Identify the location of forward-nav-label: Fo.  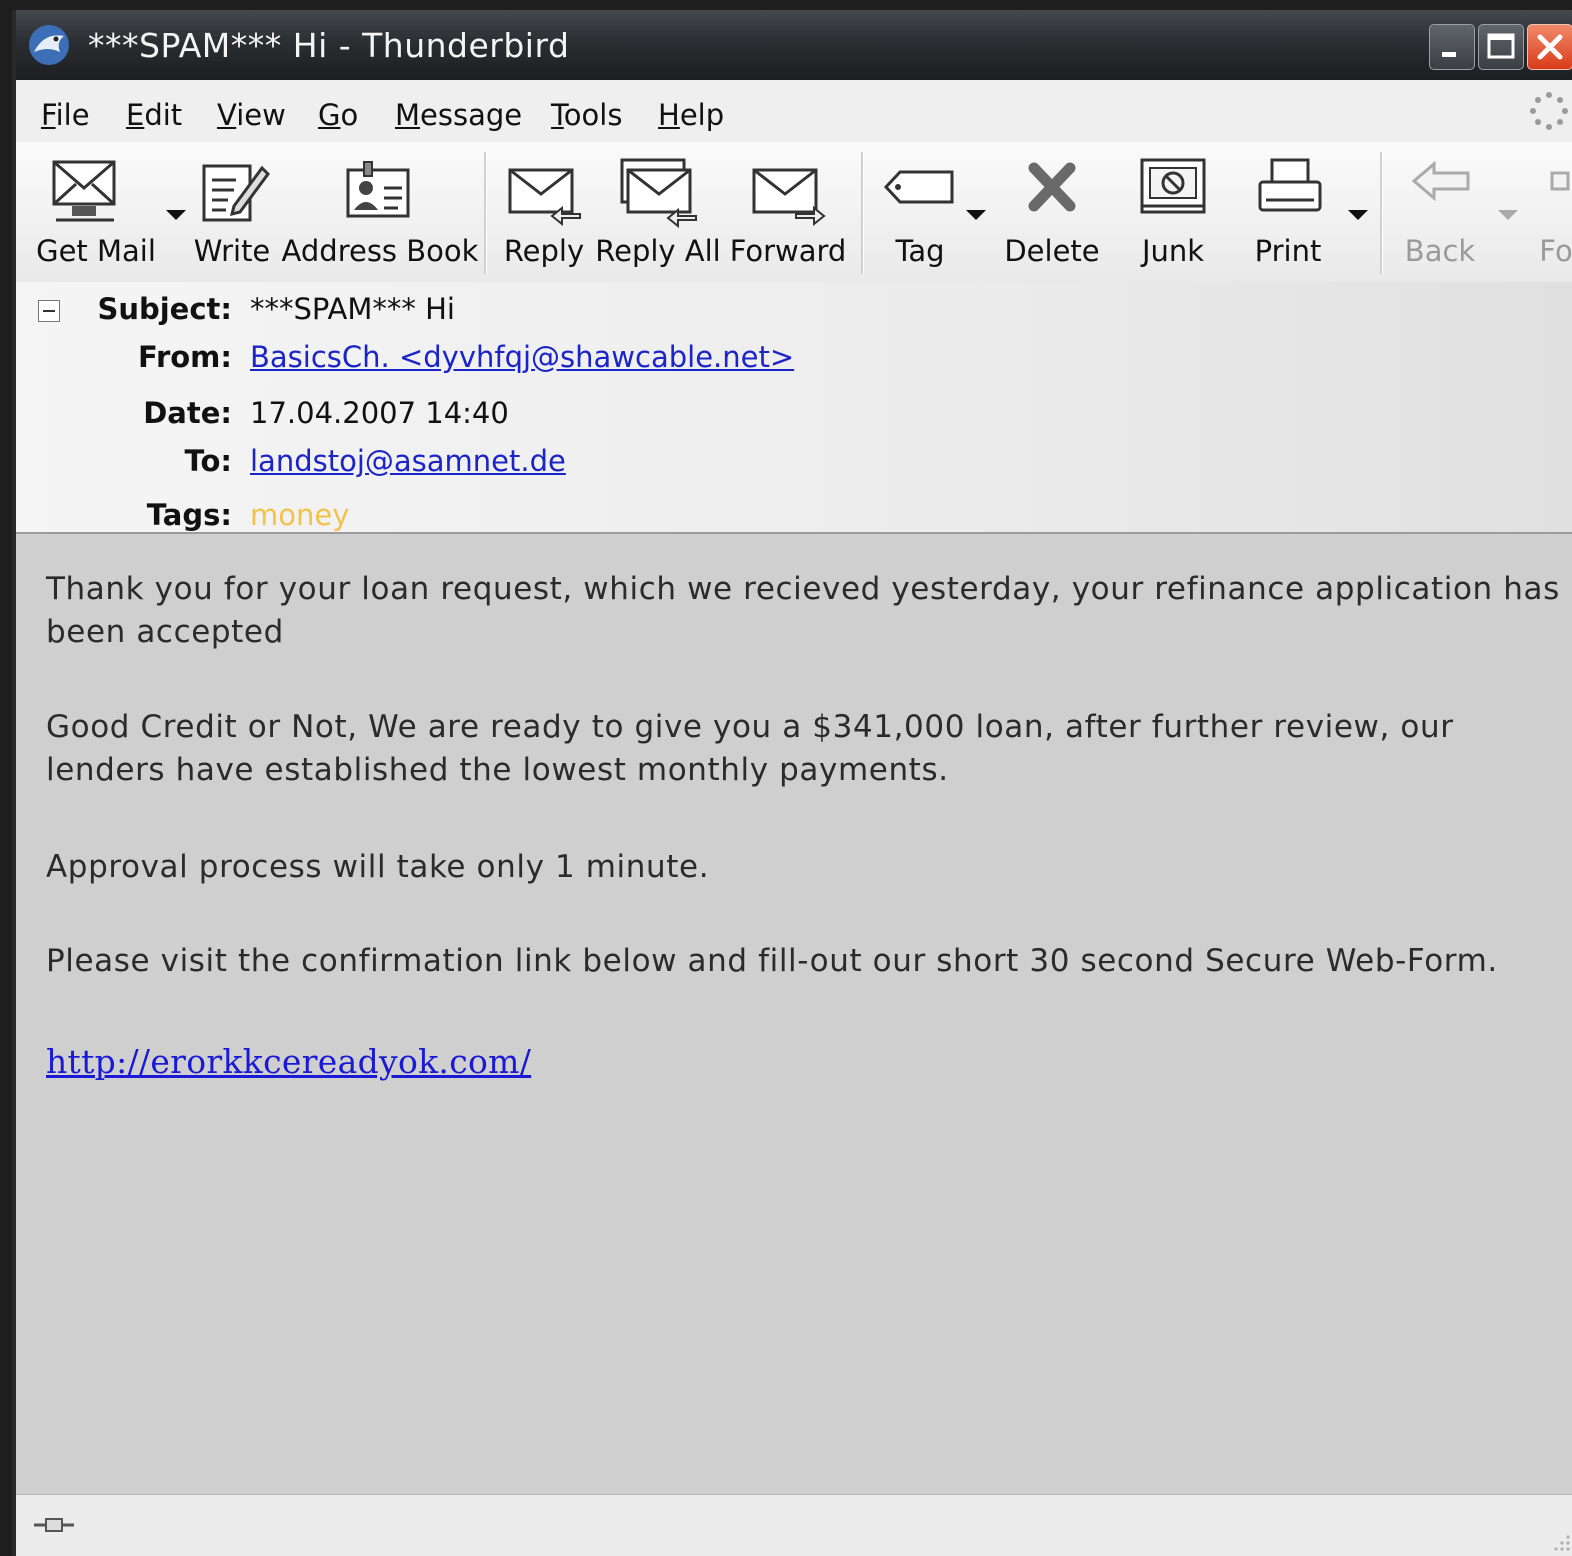
(1555, 251).